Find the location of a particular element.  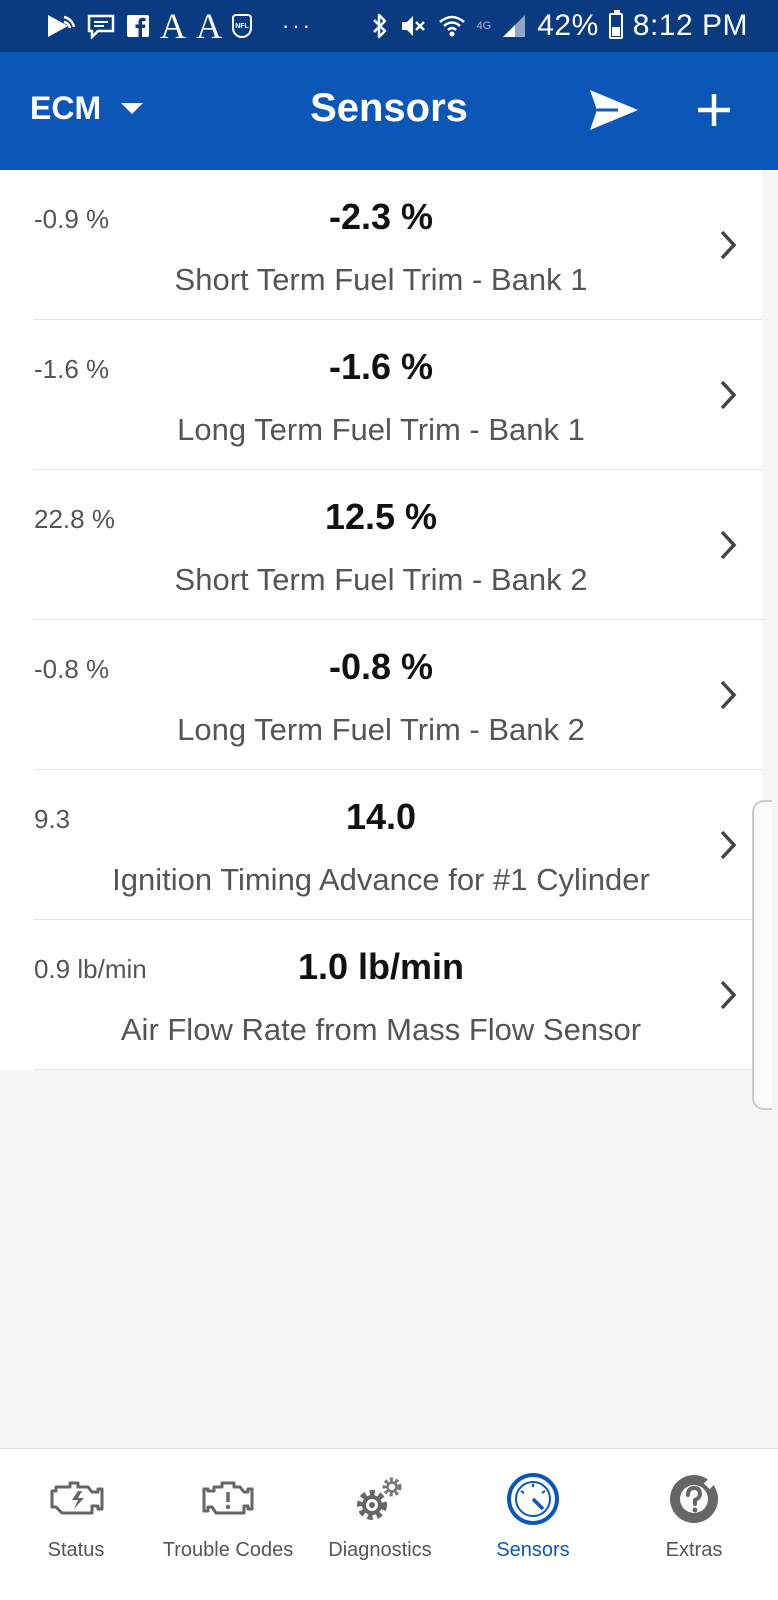

sensor-name: Air Flow Rate from Mass Flow Sensor is located at coordinates (381, 1029).